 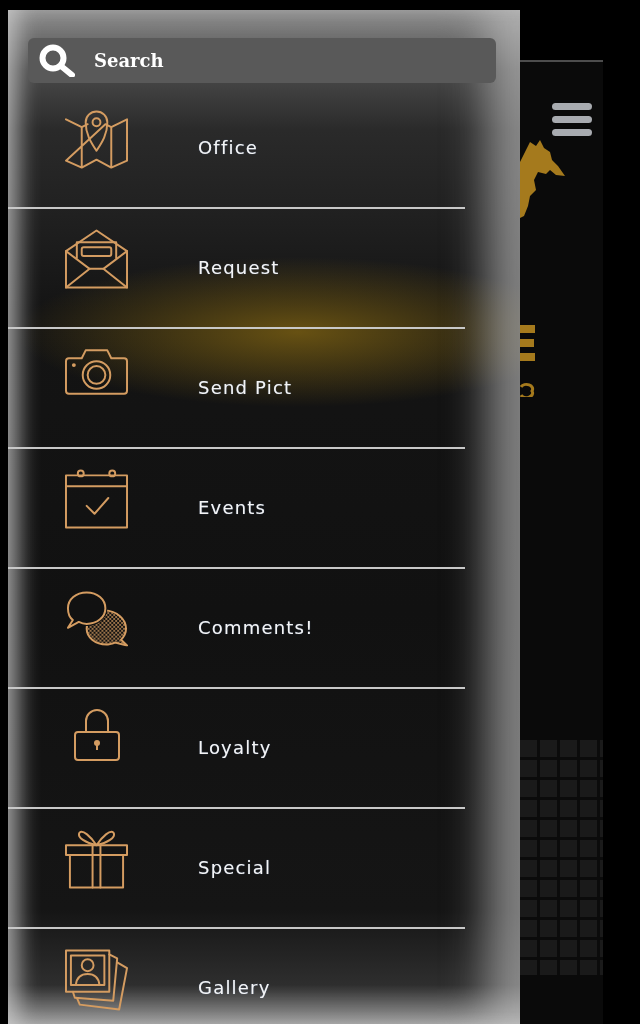 What do you see at coordinates (56, 60) in the screenshot?
I see `search-icon` at bounding box center [56, 60].